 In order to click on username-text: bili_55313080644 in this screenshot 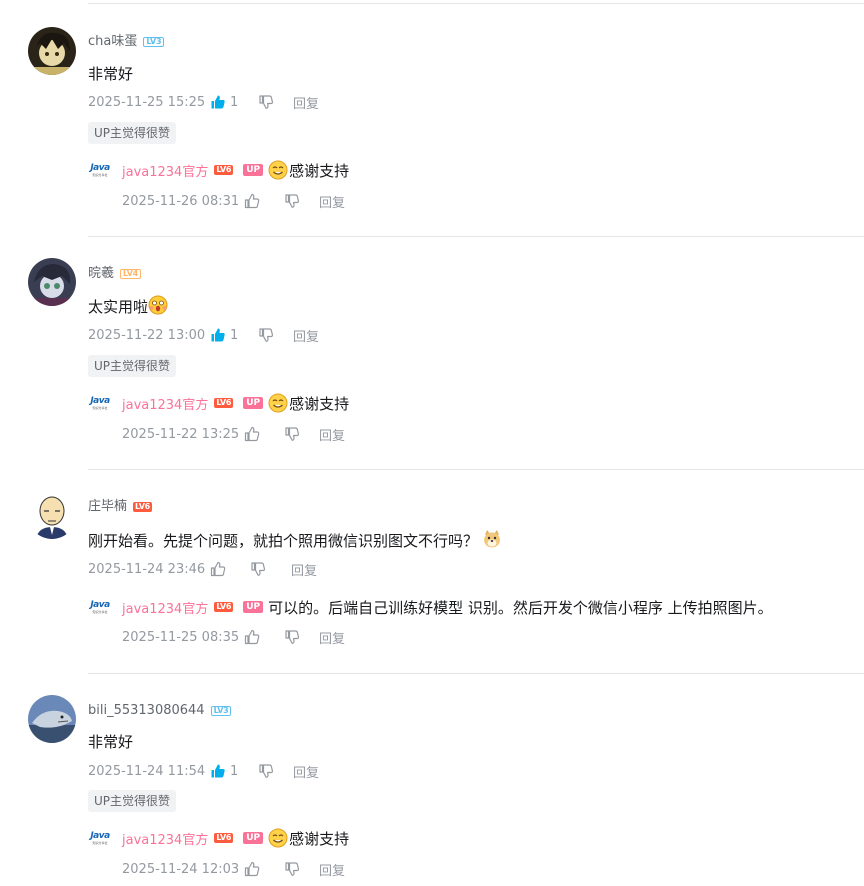, I will do `click(146, 710)`.